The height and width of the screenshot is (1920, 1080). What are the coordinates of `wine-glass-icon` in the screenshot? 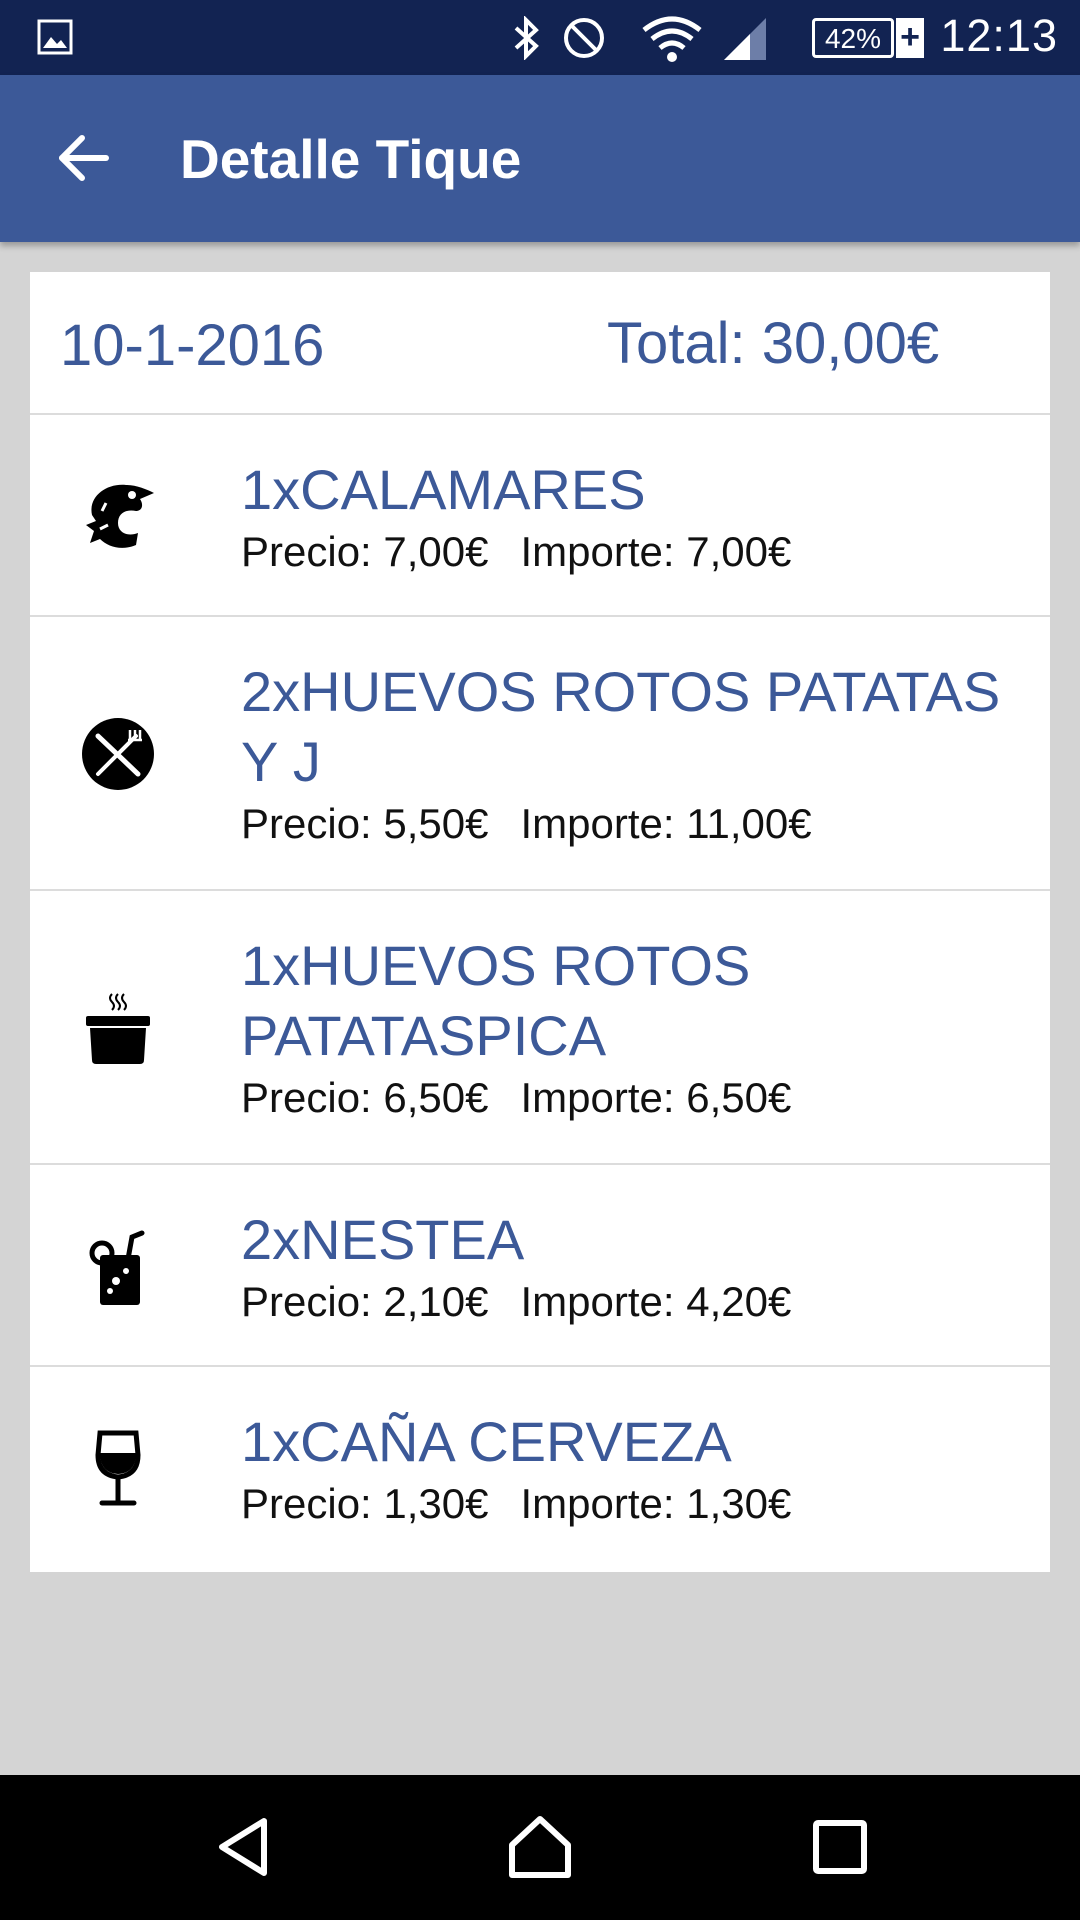 It's located at (118, 1468).